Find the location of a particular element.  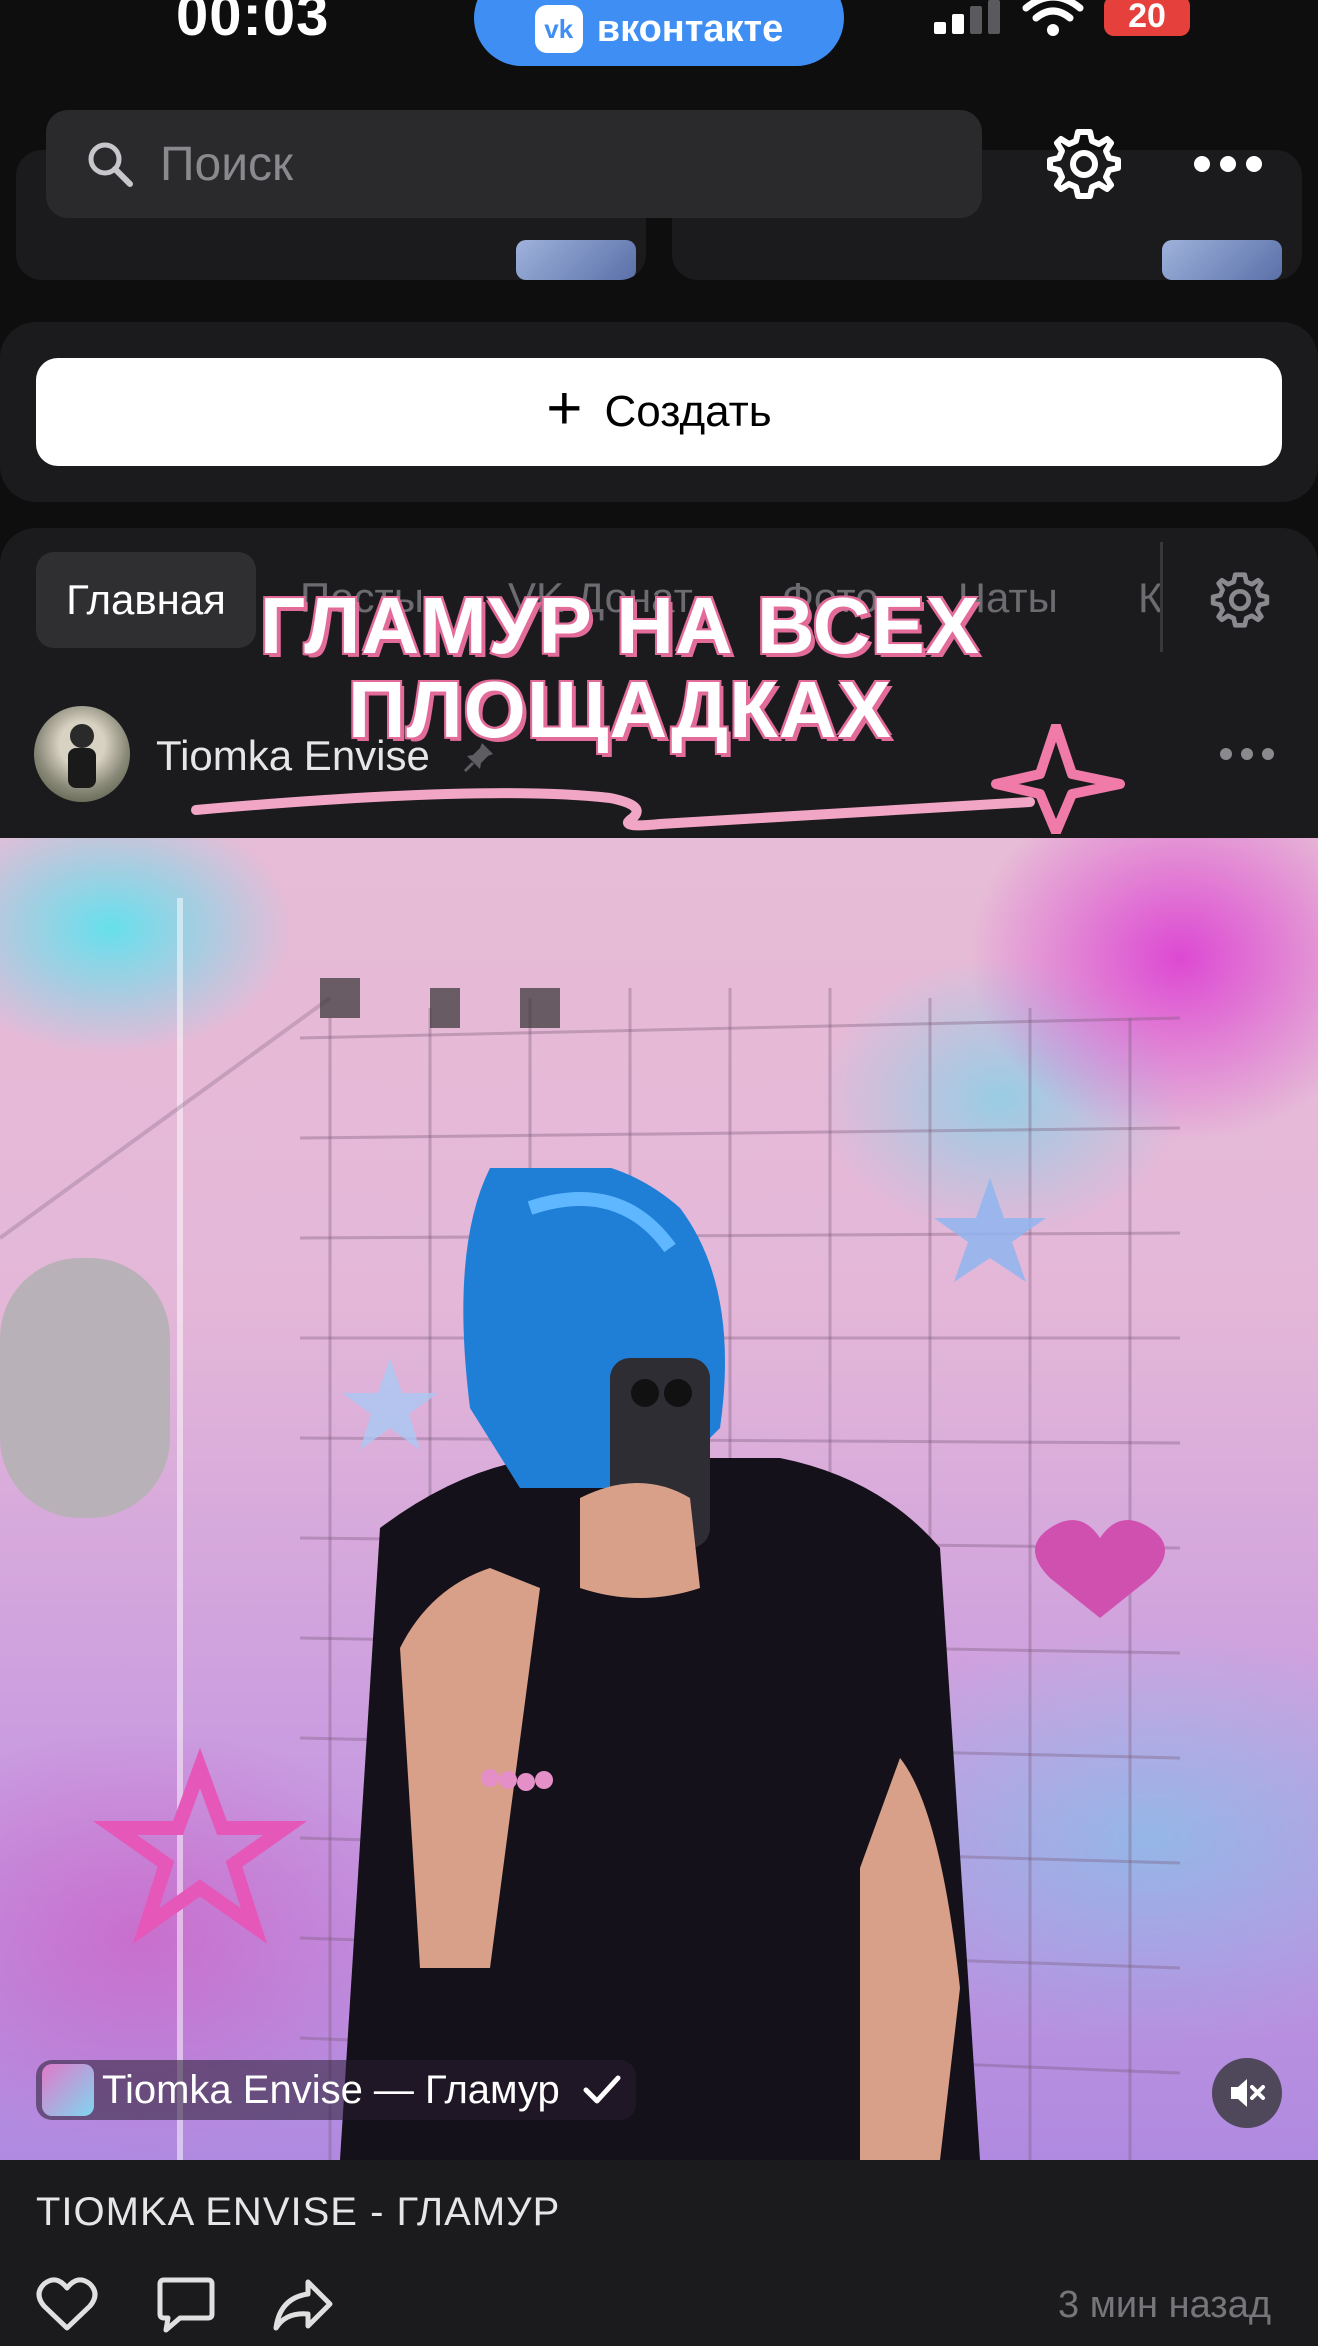

avatar-figure-icon is located at coordinates (82, 756).